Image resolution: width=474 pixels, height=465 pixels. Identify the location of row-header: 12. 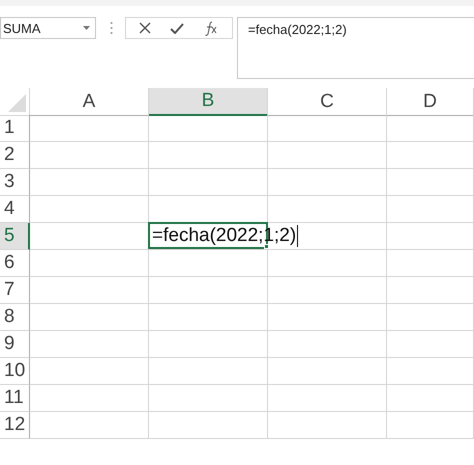
(15, 425).